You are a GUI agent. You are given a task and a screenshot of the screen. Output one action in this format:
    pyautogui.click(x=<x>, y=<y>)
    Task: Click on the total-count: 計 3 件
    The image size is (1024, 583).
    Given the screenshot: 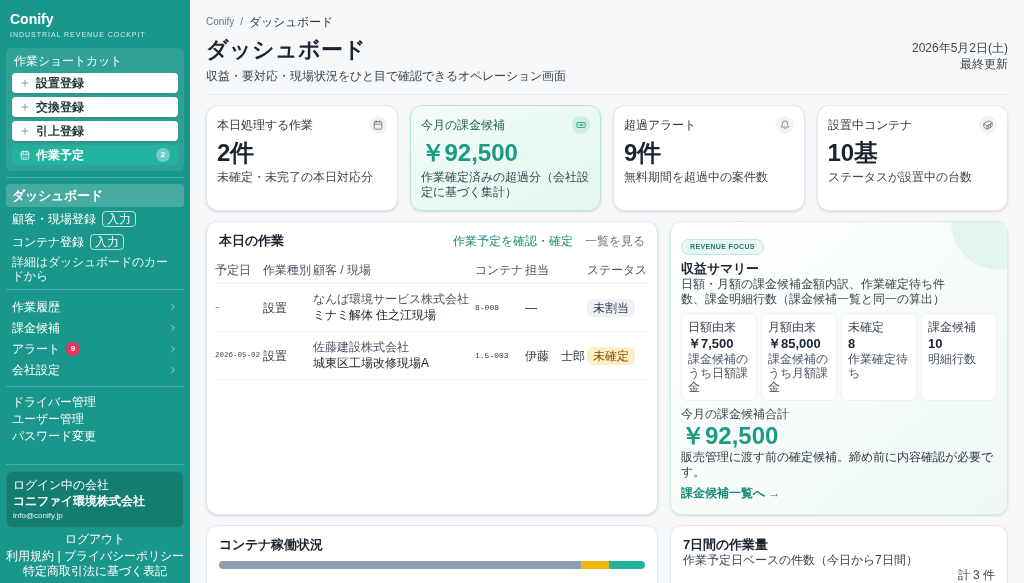 What is the action you would take?
    pyautogui.click(x=976, y=575)
    